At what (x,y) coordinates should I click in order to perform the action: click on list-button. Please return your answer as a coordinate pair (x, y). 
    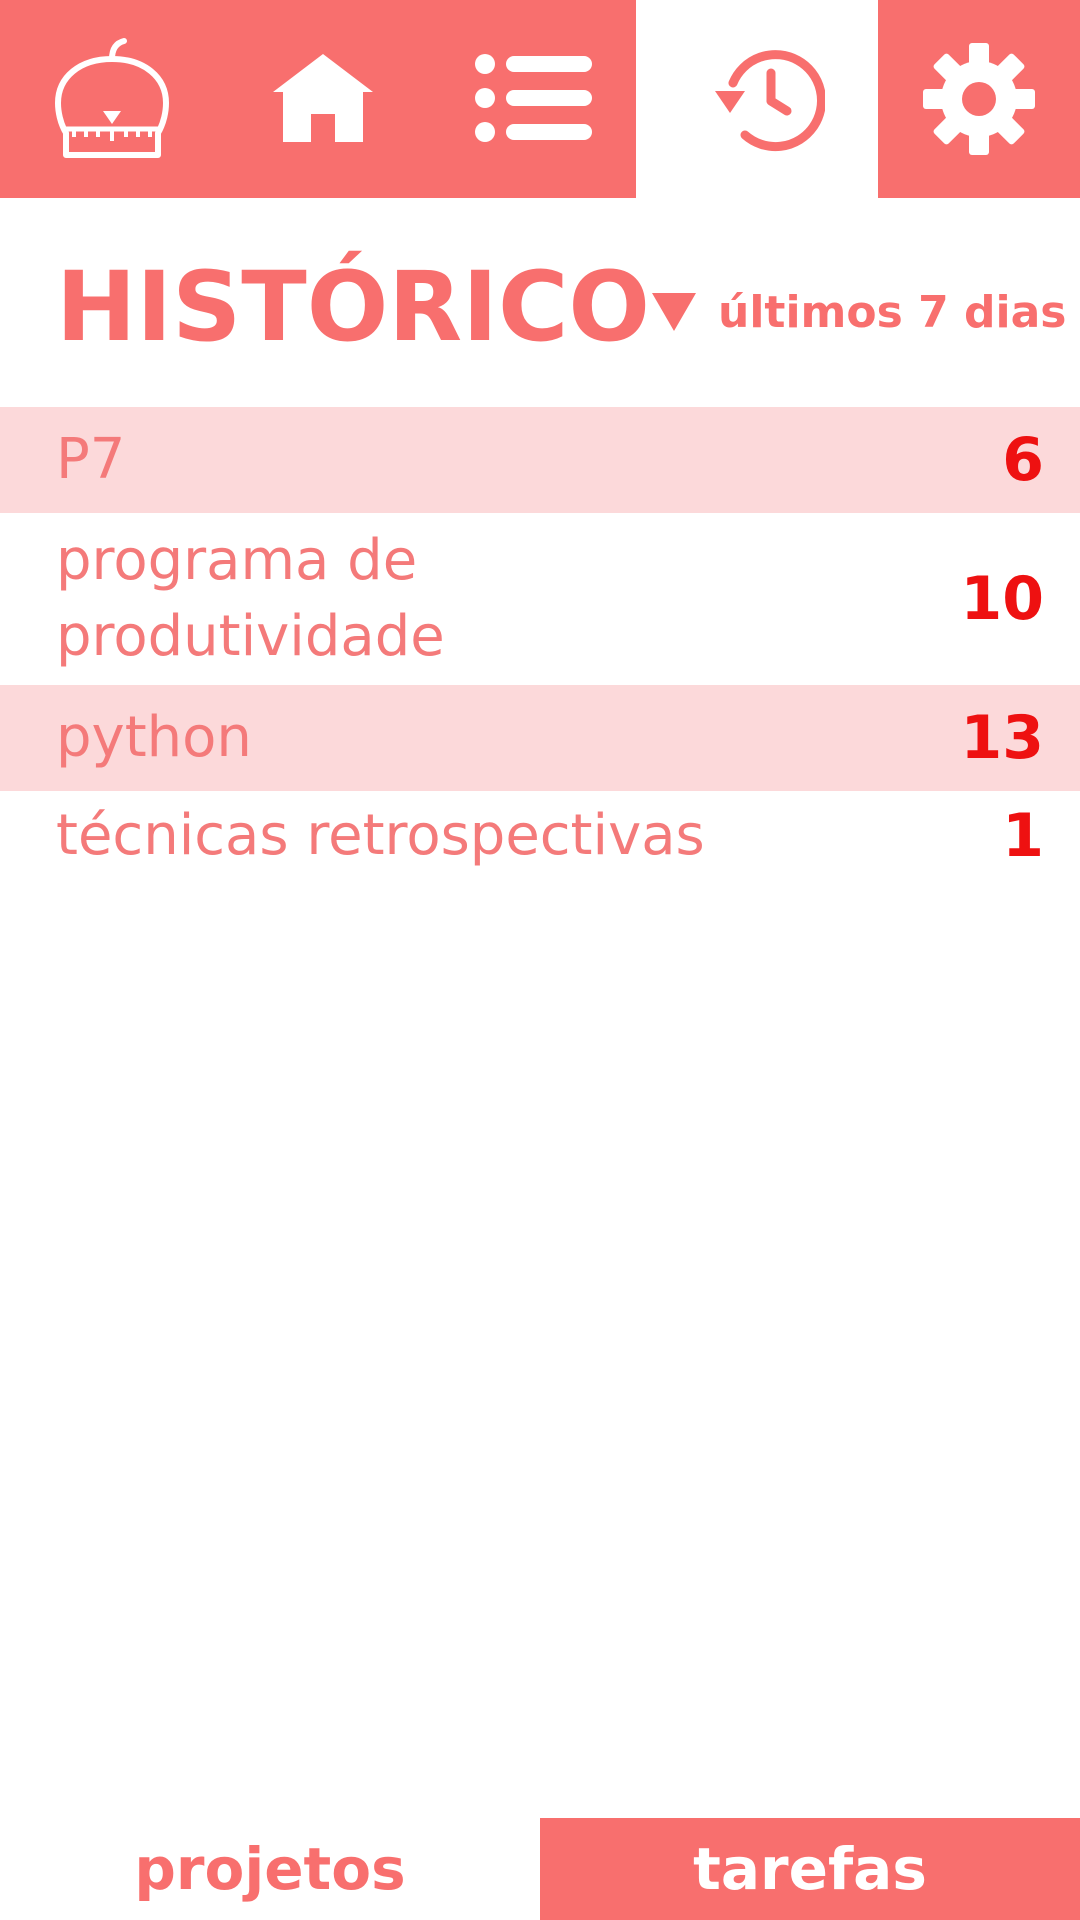
    Looking at the image, I should click on (533, 100).